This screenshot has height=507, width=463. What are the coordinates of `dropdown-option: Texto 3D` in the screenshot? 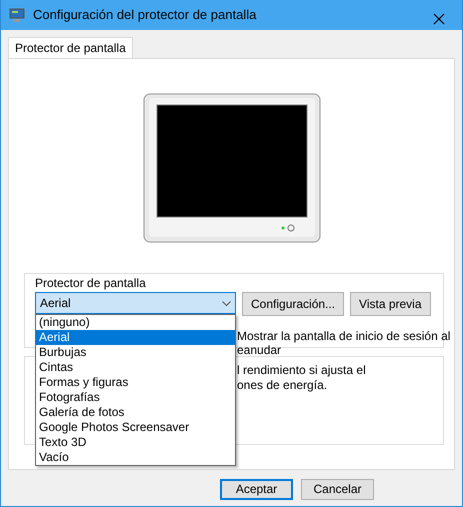 It's located at (135, 442).